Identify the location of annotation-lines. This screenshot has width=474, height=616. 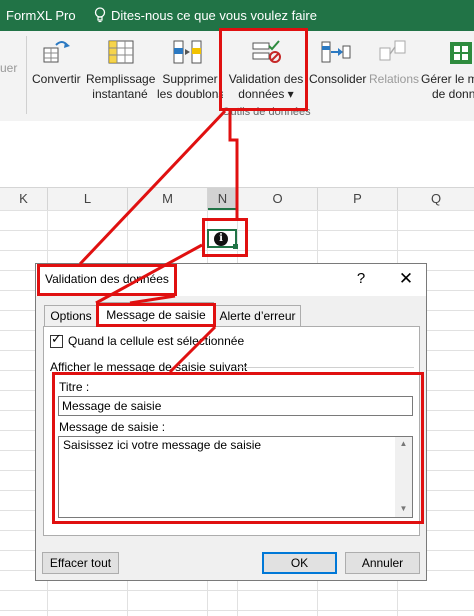
(158, 241).